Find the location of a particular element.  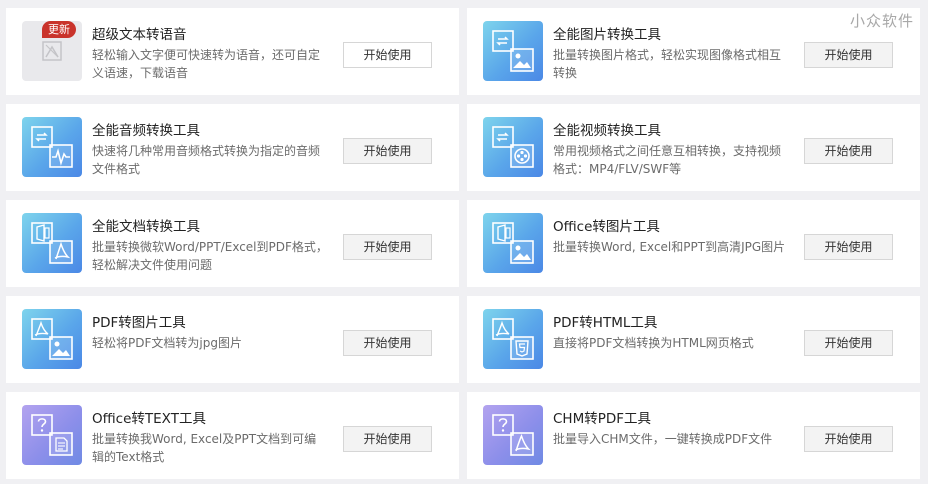

tool-card-chm-to-pdf: CHM转PDF工具 批量导入CHM文件，一键转换成PDF文件 开始使用 is located at coordinates (693, 435).